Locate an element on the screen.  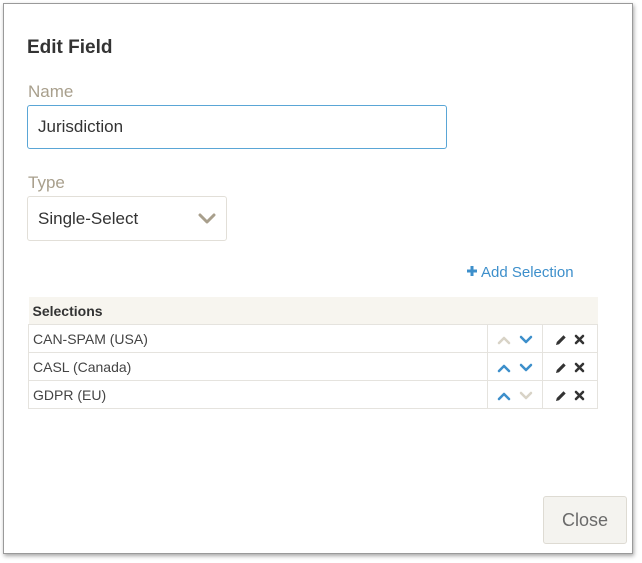
table-row: CASL (Canada) is located at coordinates (313, 366).